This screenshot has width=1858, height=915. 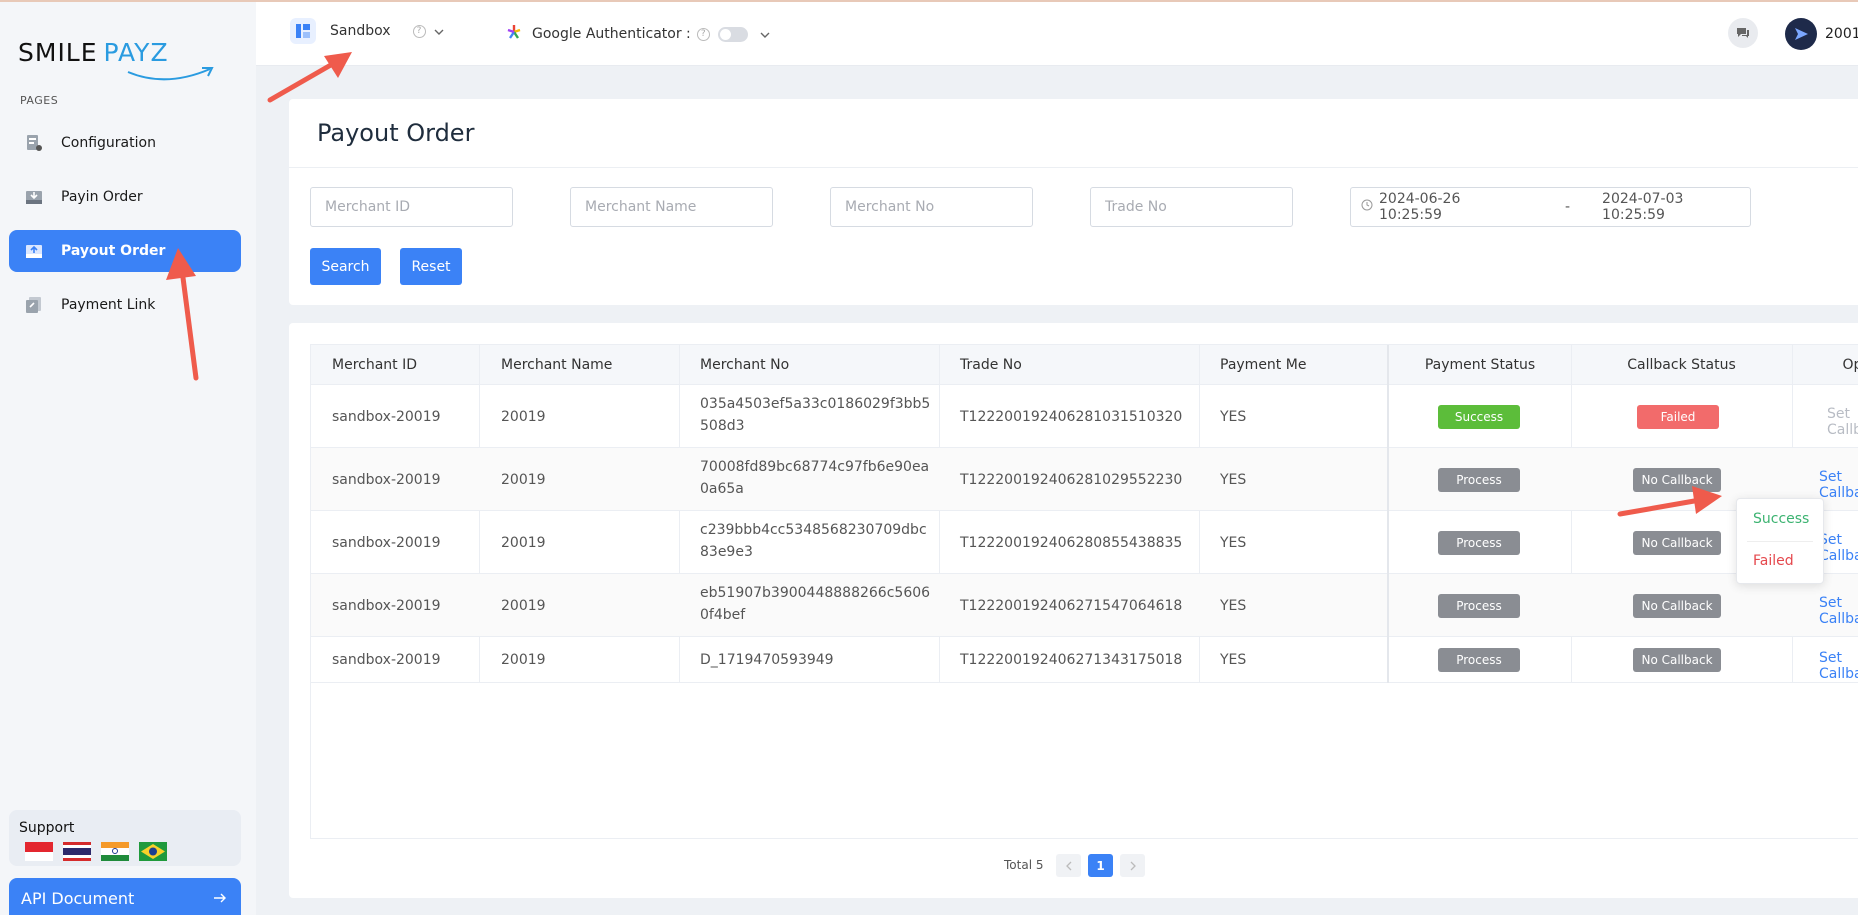 What do you see at coordinates (1681, 365) in the screenshot?
I see `column-header-callback-status: Callback Status` at bounding box center [1681, 365].